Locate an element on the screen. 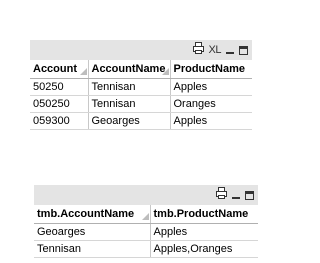  column-header-accountname: AccountName is located at coordinates (129, 69).